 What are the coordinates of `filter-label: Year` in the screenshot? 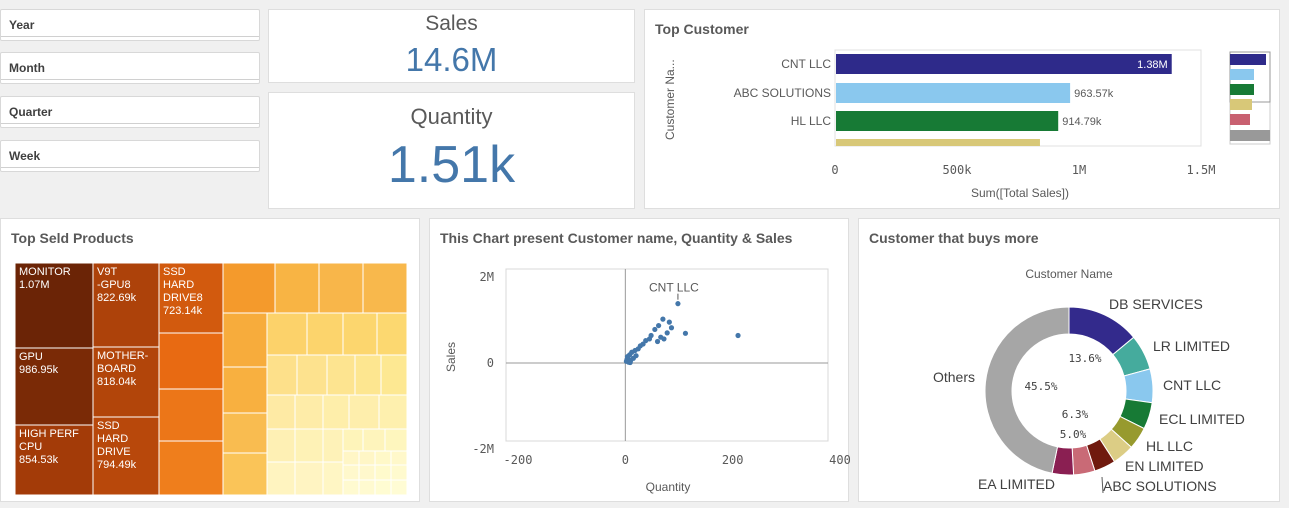 It's located at (22, 25).